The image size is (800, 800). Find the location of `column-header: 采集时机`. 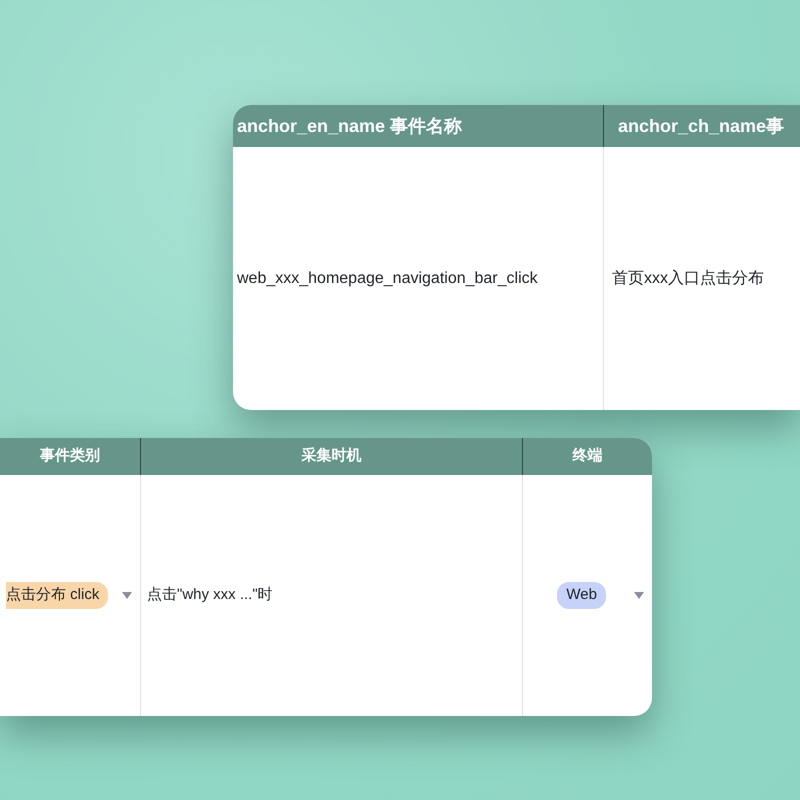

column-header: 采集时机 is located at coordinates (332, 456).